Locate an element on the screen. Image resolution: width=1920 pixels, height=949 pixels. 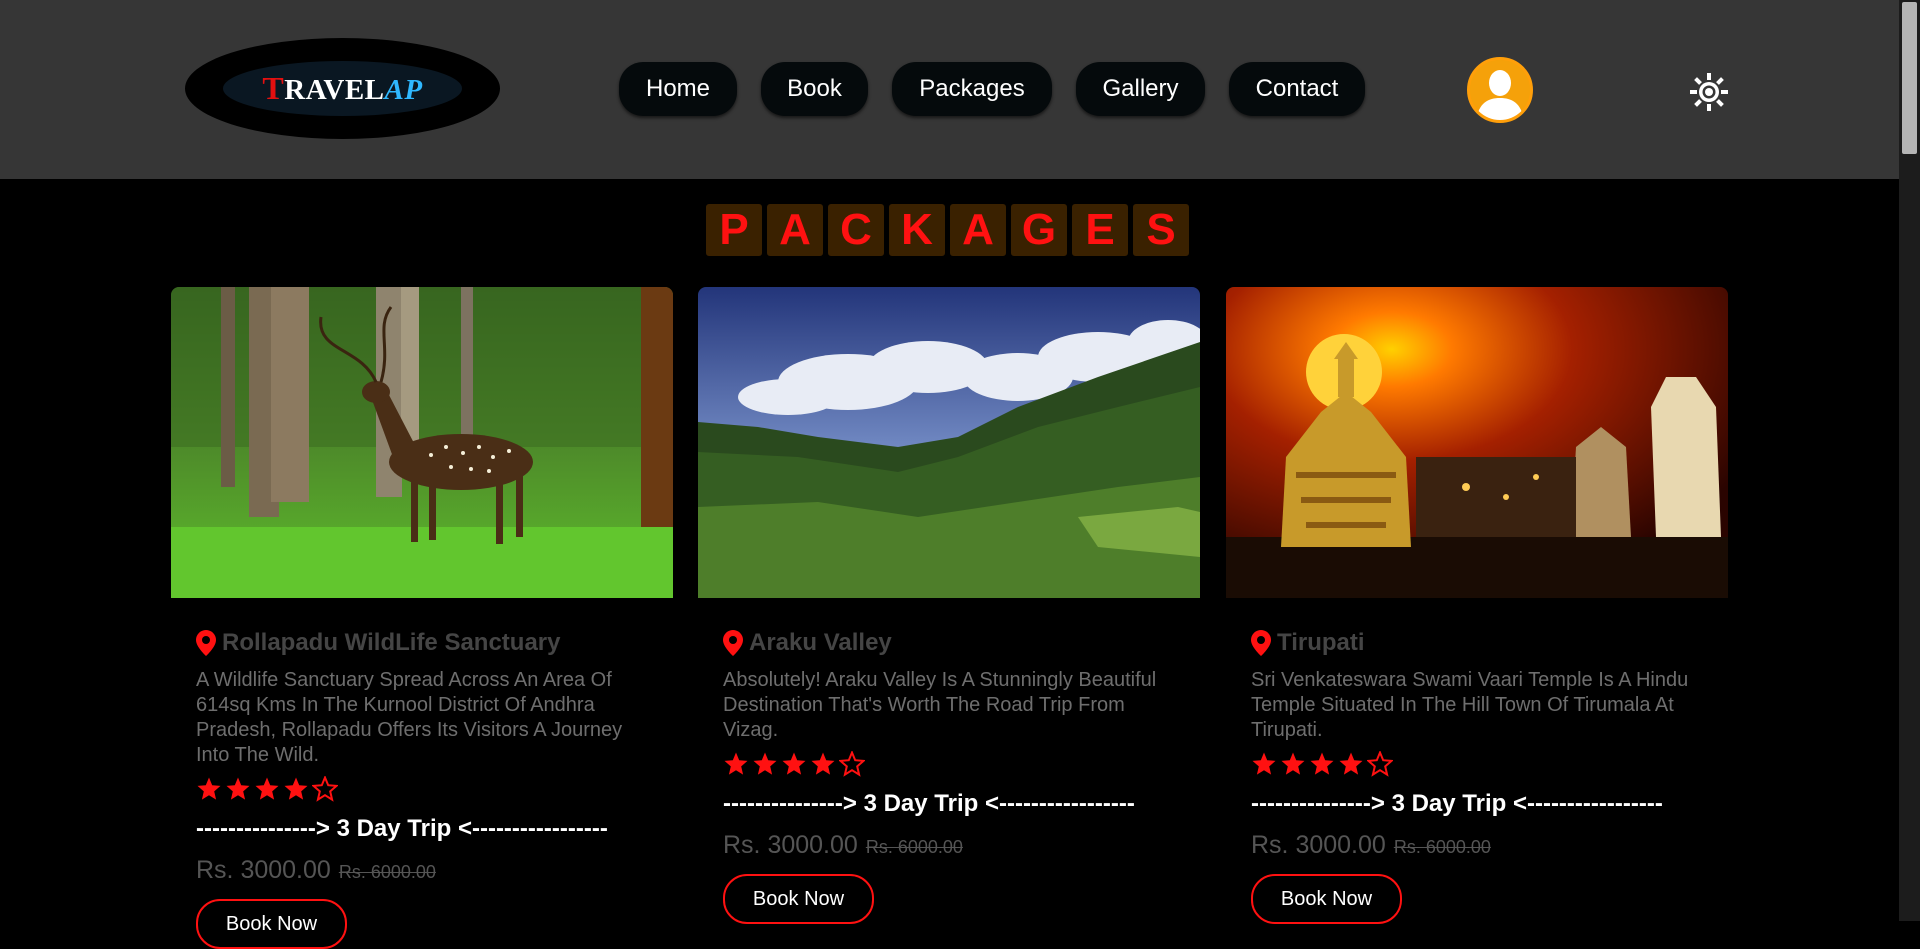
logo-first-letter: T is located at coordinates (273, 88).